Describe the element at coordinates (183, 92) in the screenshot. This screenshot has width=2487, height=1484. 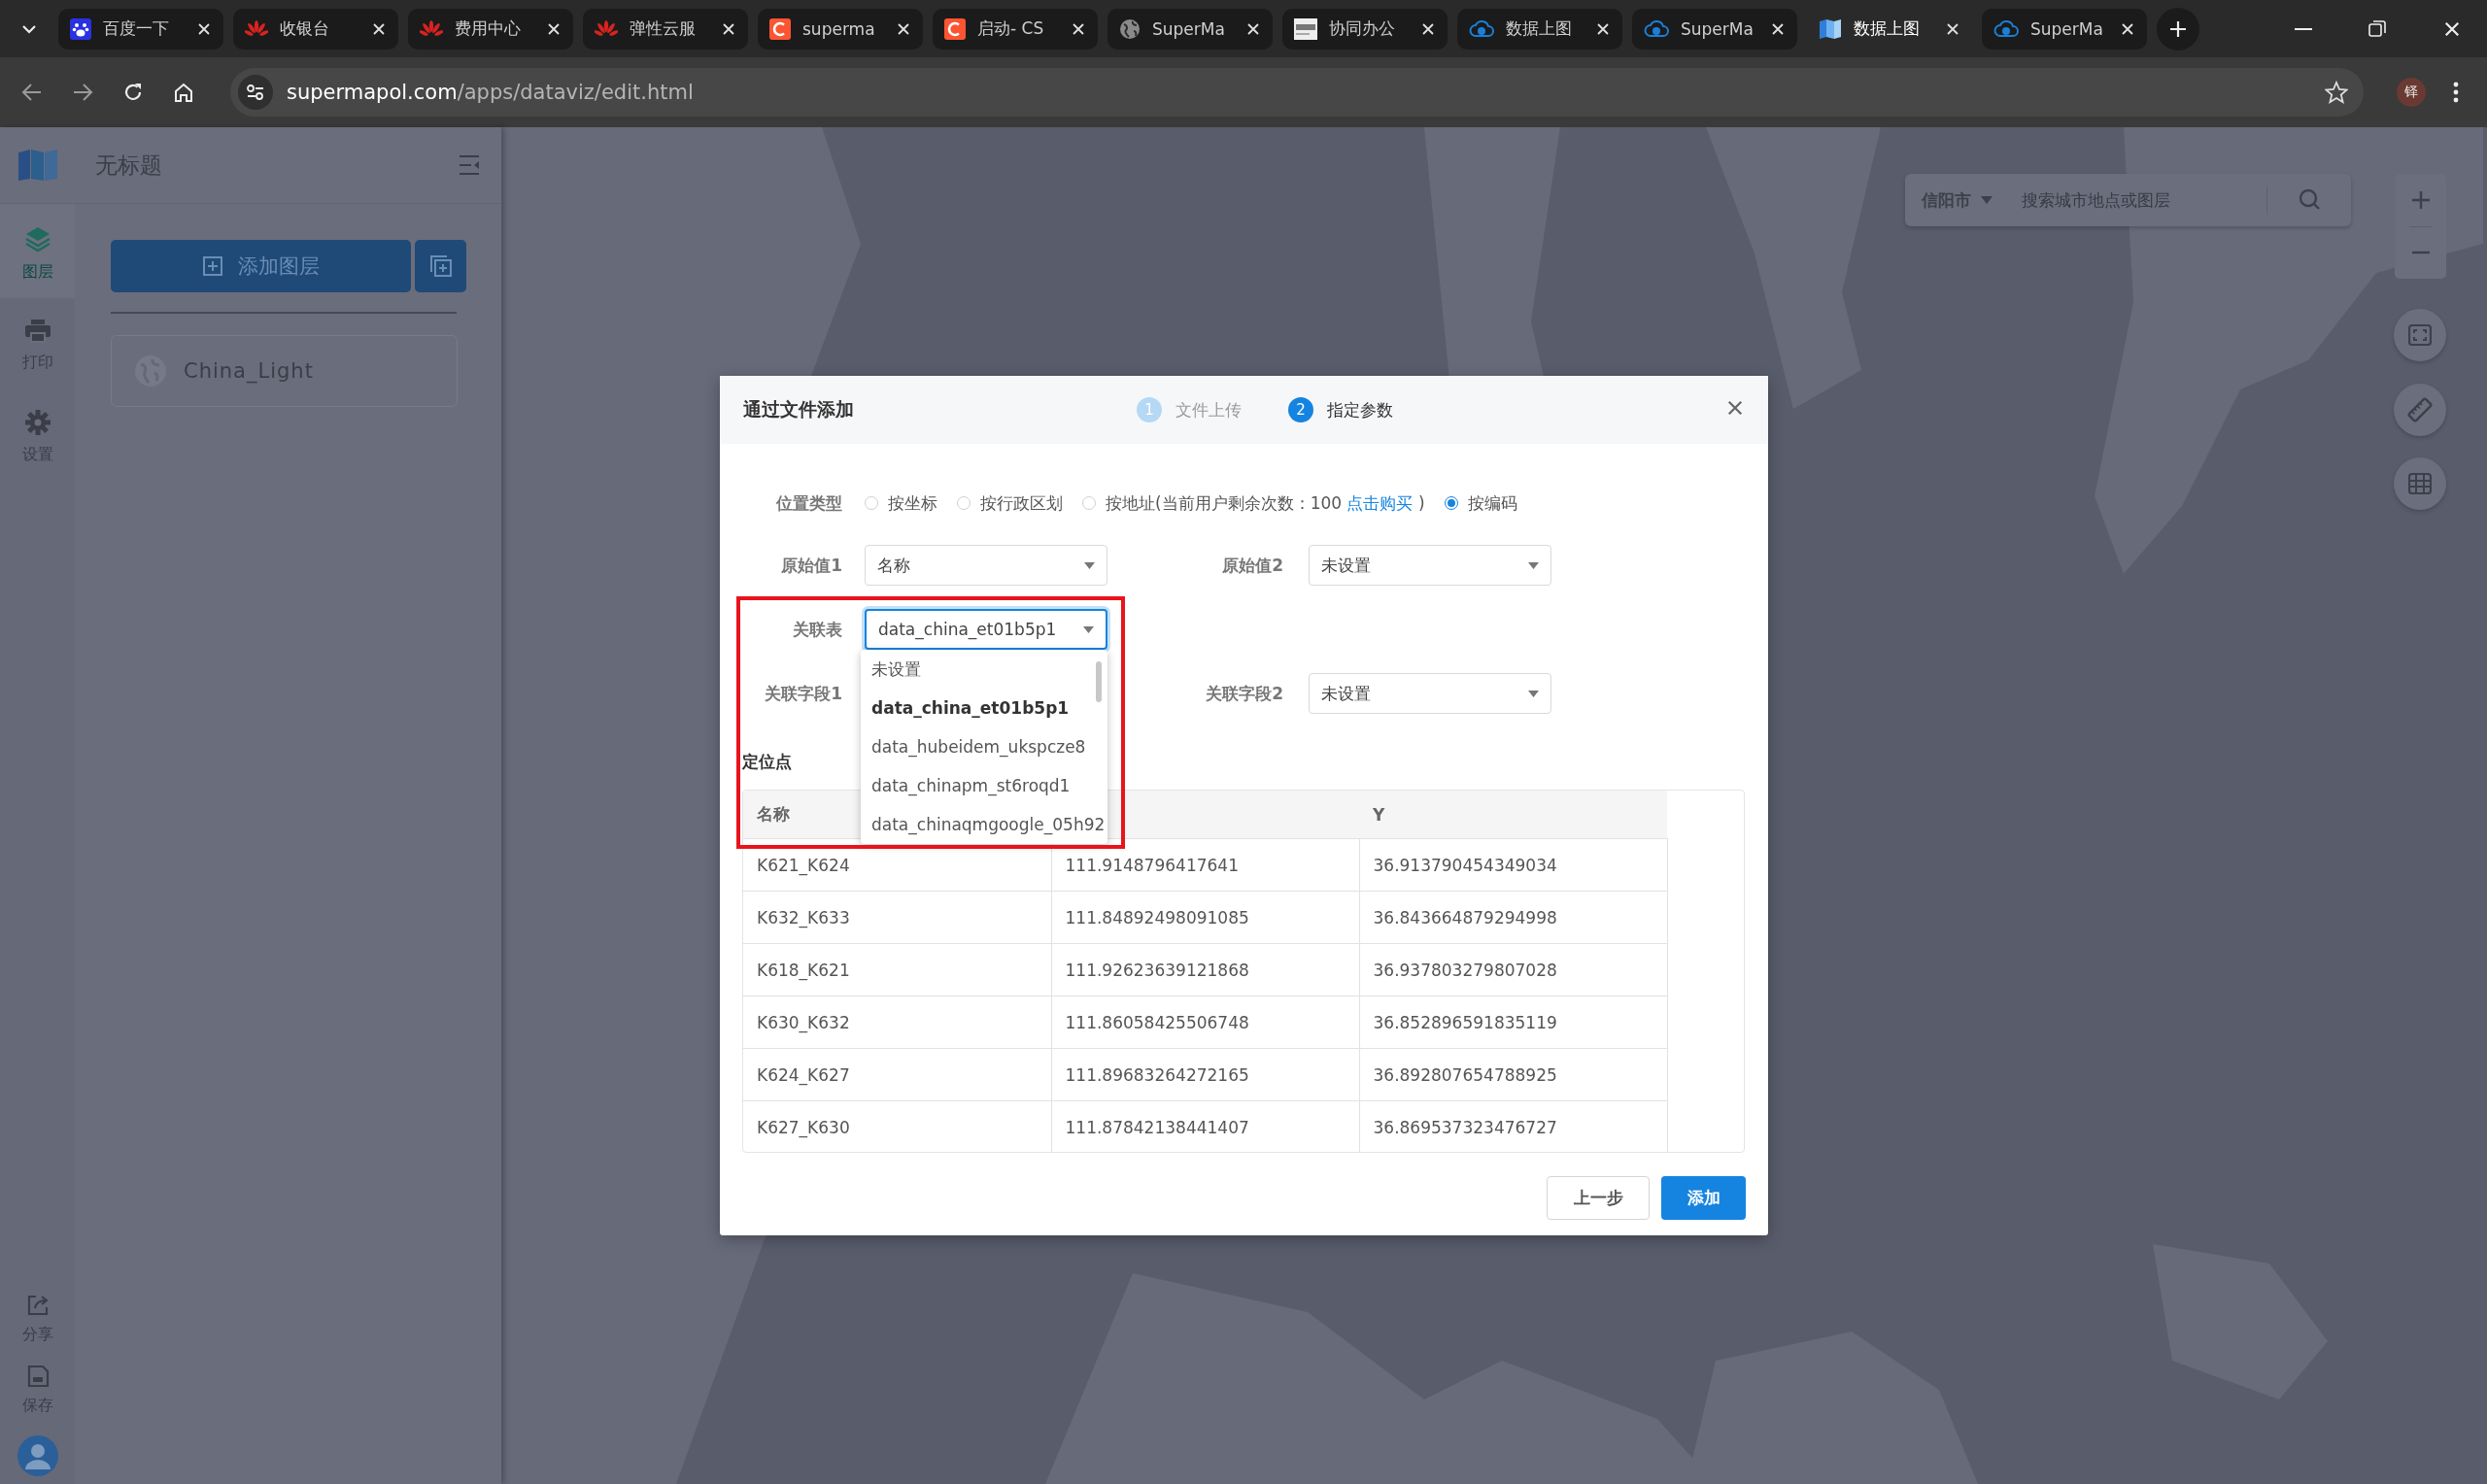
I see `home-icon` at that location.